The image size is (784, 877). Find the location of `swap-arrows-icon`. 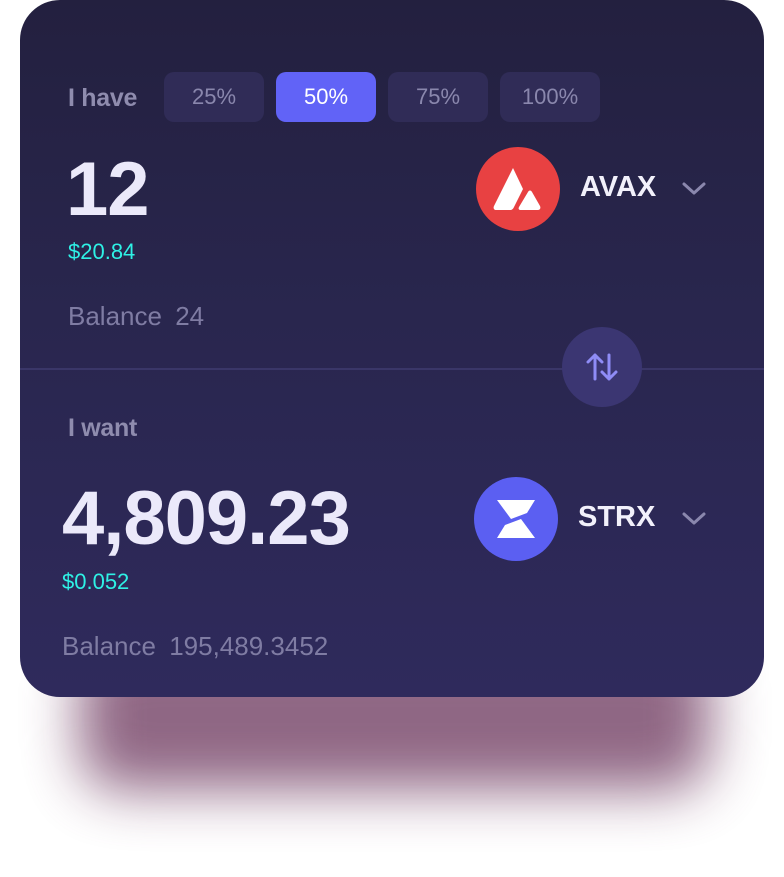

swap-arrows-icon is located at coordinates (602, 367).